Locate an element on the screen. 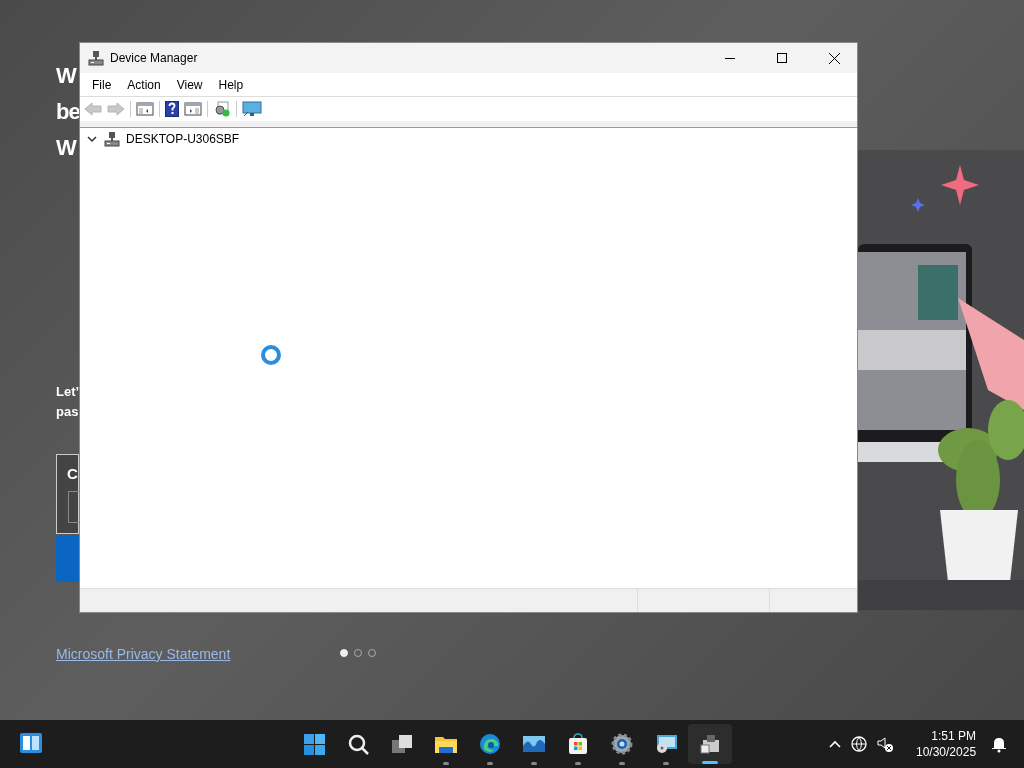 This screenshot has width=1024, height=768. page-title-text: be is located at coordinates (68, 112).